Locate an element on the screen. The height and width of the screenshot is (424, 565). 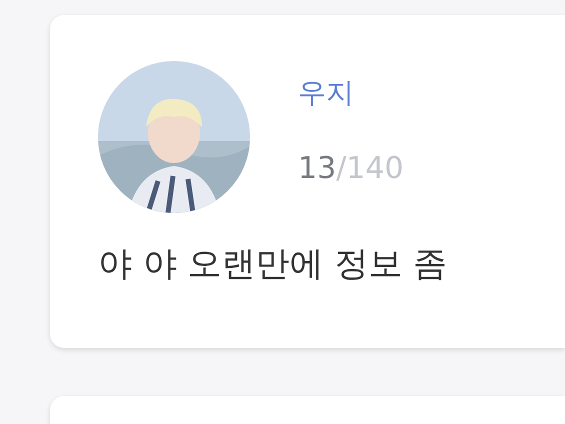
message-text: 야 야 오랜만에 정보 좀 is located at coordinates (273, 264).